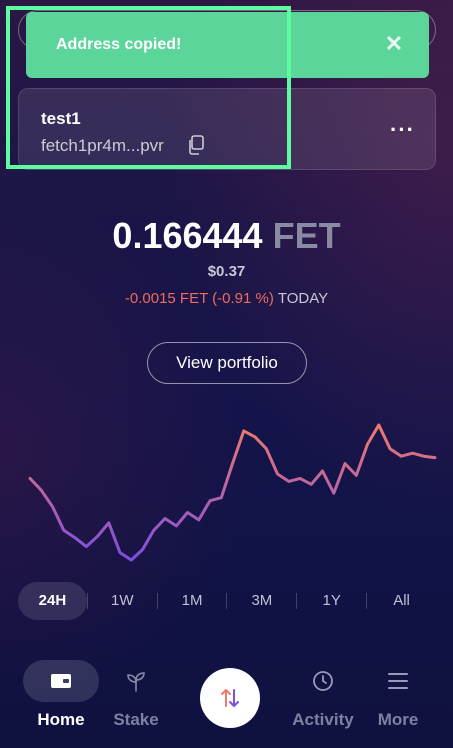 The image size is (453, 748). Describe the element at coordinates (261, 601) in the screenshot. I see `range-3m: 3M` at that location.